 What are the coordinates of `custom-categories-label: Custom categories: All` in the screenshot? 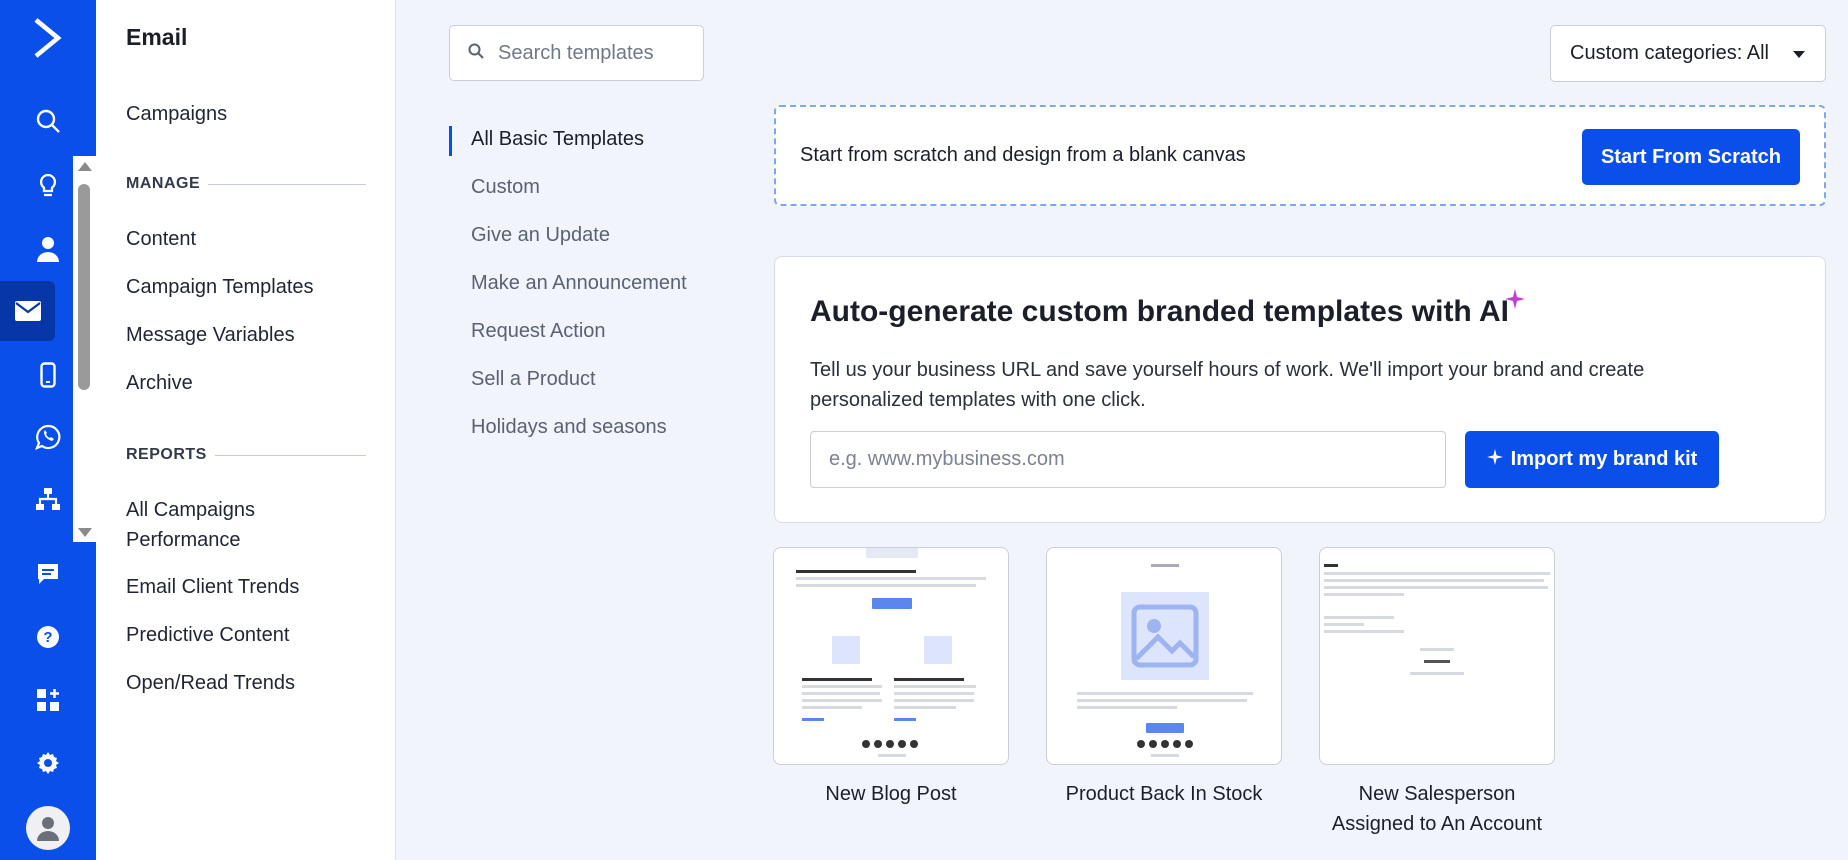 It's located at (1669, 53).